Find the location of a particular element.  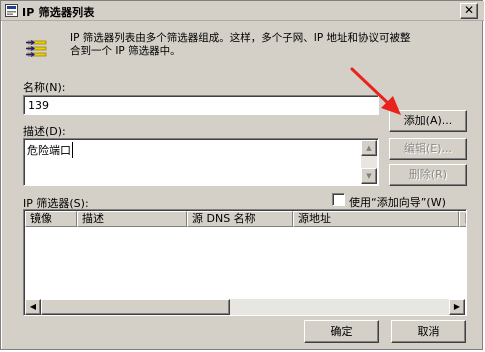

description-line-1: IP 筛选器列表由多个筛选器组成。这样，多个子网、IP 地址和协议可被整 is located at coordinates (240, 38).